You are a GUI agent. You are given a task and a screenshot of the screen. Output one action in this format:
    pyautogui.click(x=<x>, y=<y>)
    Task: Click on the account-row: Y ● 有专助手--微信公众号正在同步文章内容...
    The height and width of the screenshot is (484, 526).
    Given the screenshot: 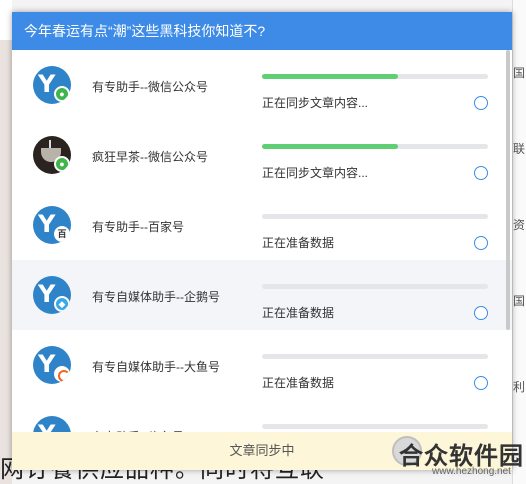 What is the action you would take?
    pyautogui.click(x=262, y=85)
    